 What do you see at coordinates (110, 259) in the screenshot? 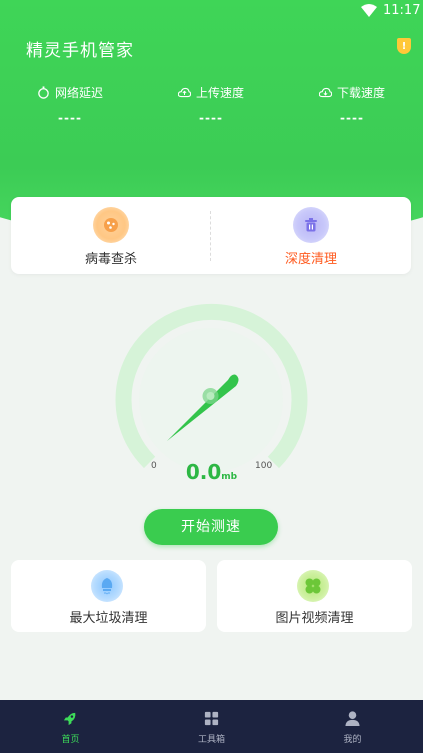
I see `virus-scan-label: 病毒查杀` at bounding box center [110, 259].